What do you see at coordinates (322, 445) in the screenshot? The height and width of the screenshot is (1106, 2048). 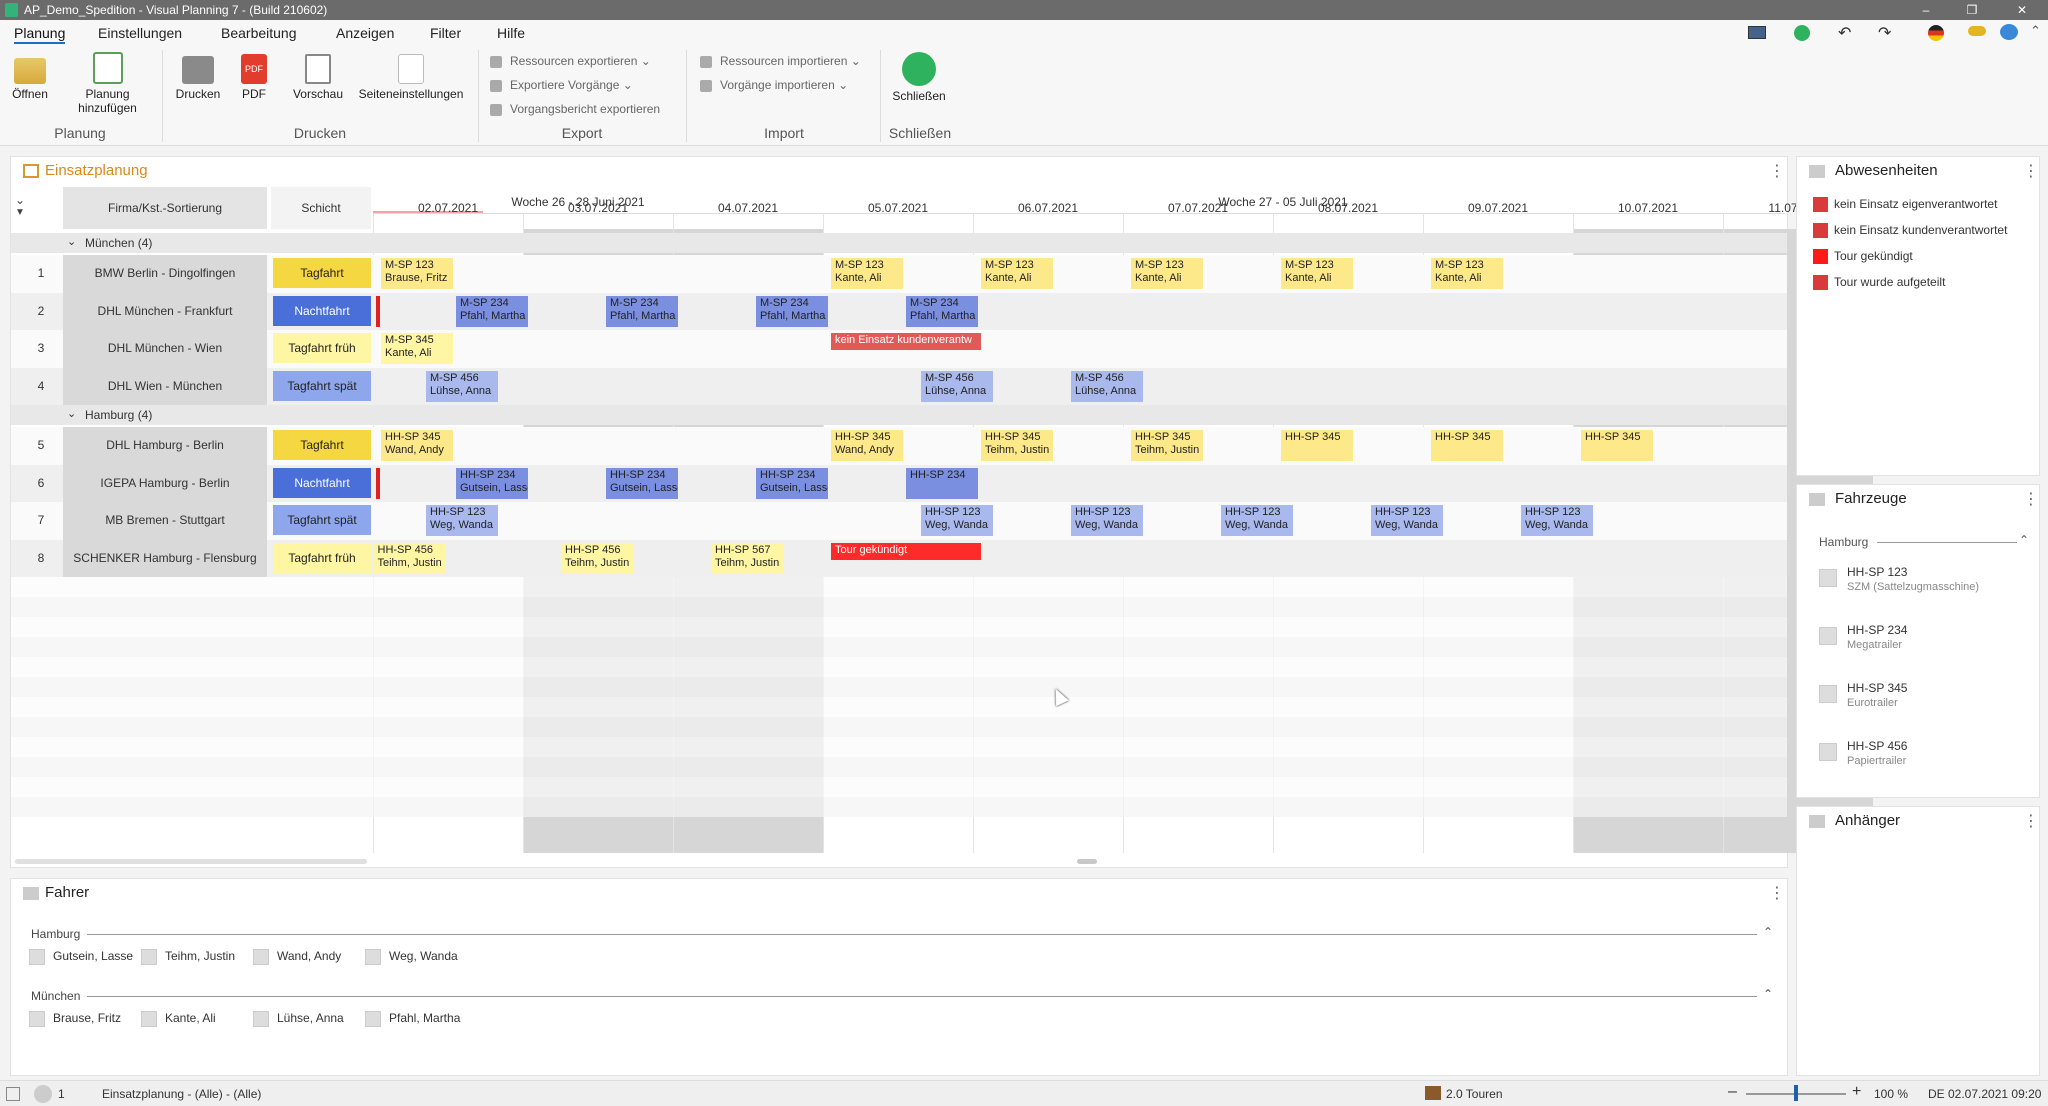 I see `shift-badge: Tagfahrt` at bounding box center [322, 445].